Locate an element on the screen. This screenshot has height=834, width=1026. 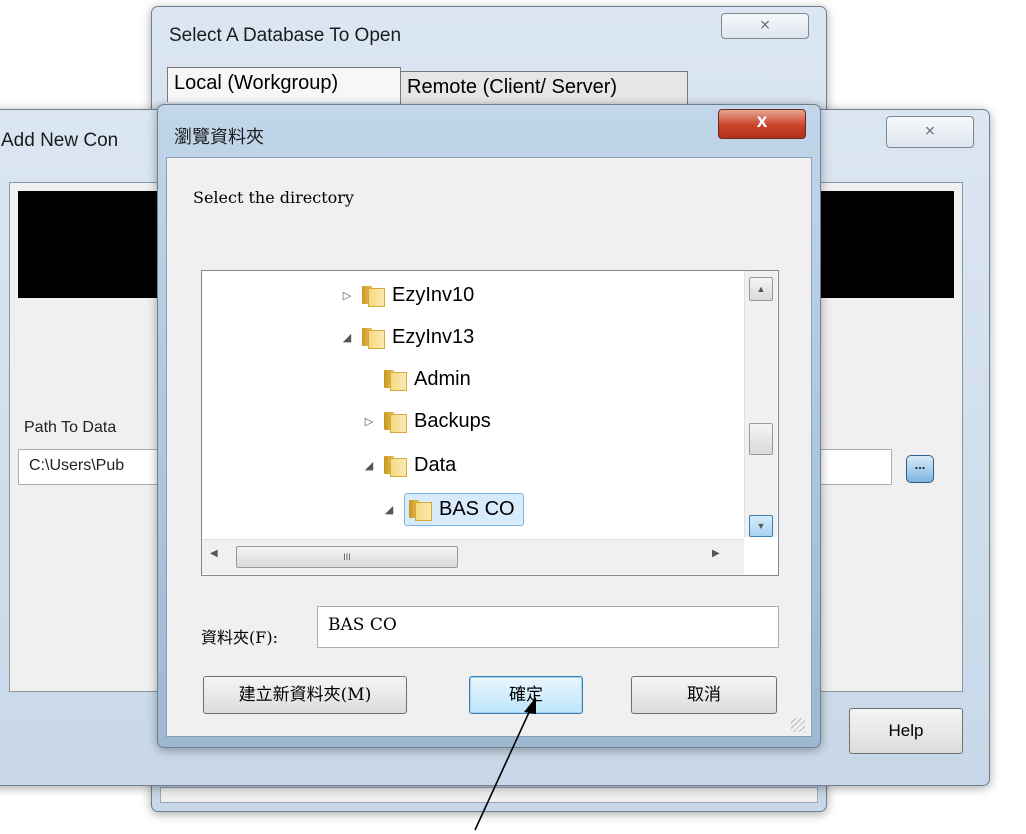
scroll-left-icon: ◀ is located at coordinates (214, 553).